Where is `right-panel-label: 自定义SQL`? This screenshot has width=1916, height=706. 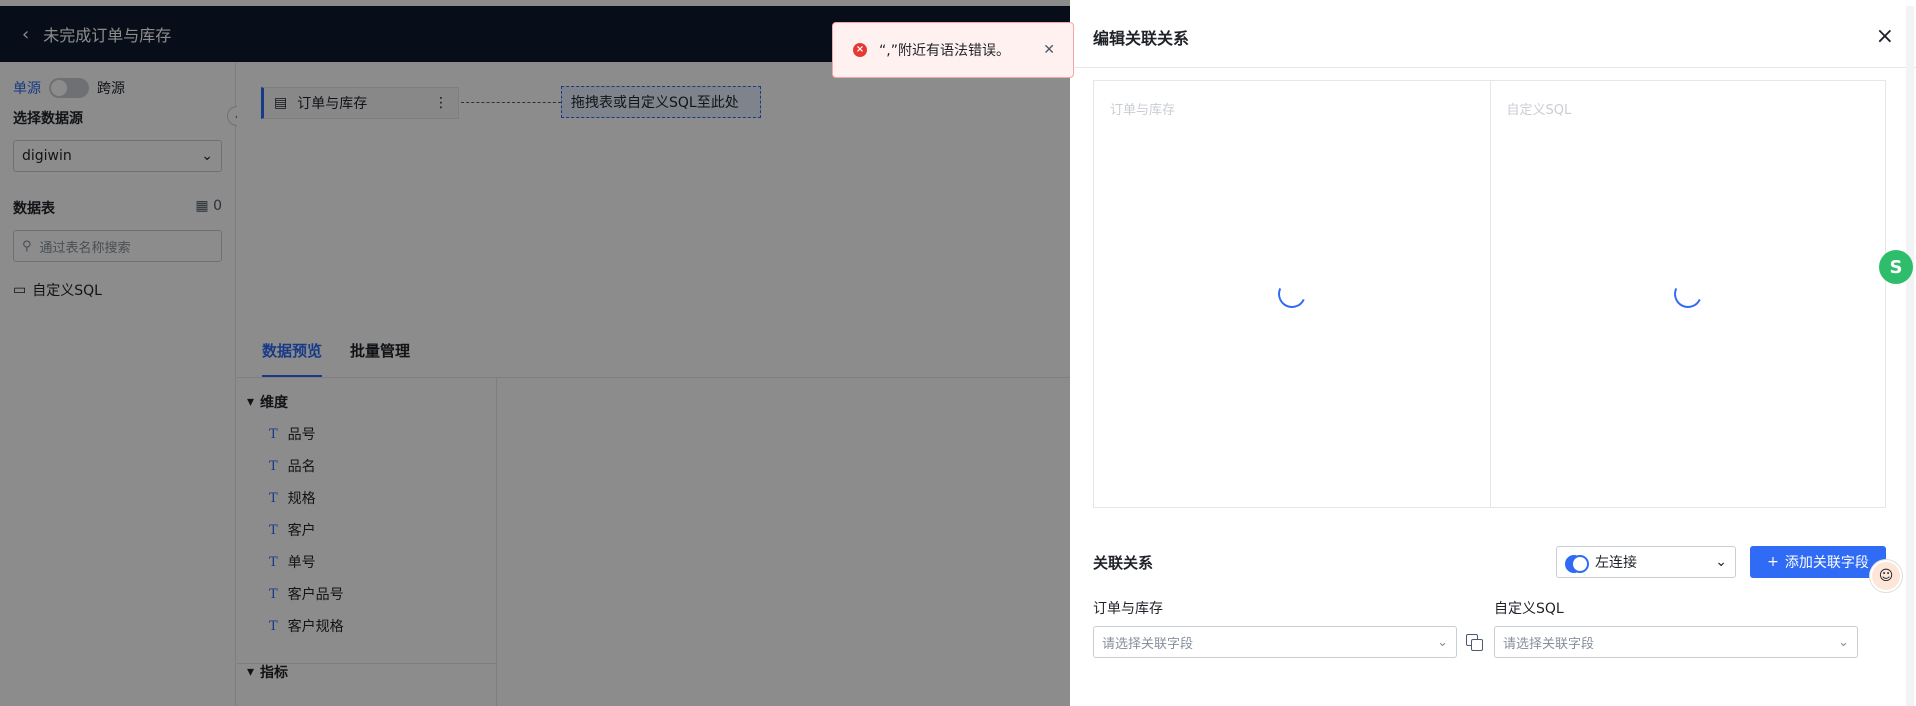 right-panel-label: 自定义SQL is located at coordinates (1539, 110).